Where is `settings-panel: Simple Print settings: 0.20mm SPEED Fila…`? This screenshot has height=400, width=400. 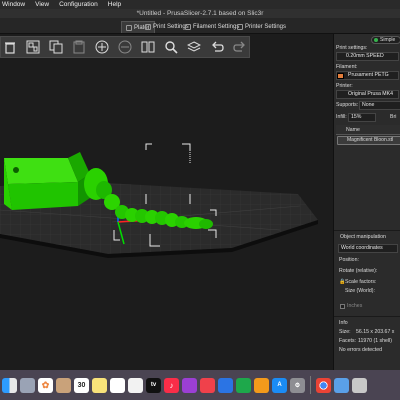
settings-panel: Simple Print settings: 0.20mm SPEED Fila… is located at coordinates (366, 202).